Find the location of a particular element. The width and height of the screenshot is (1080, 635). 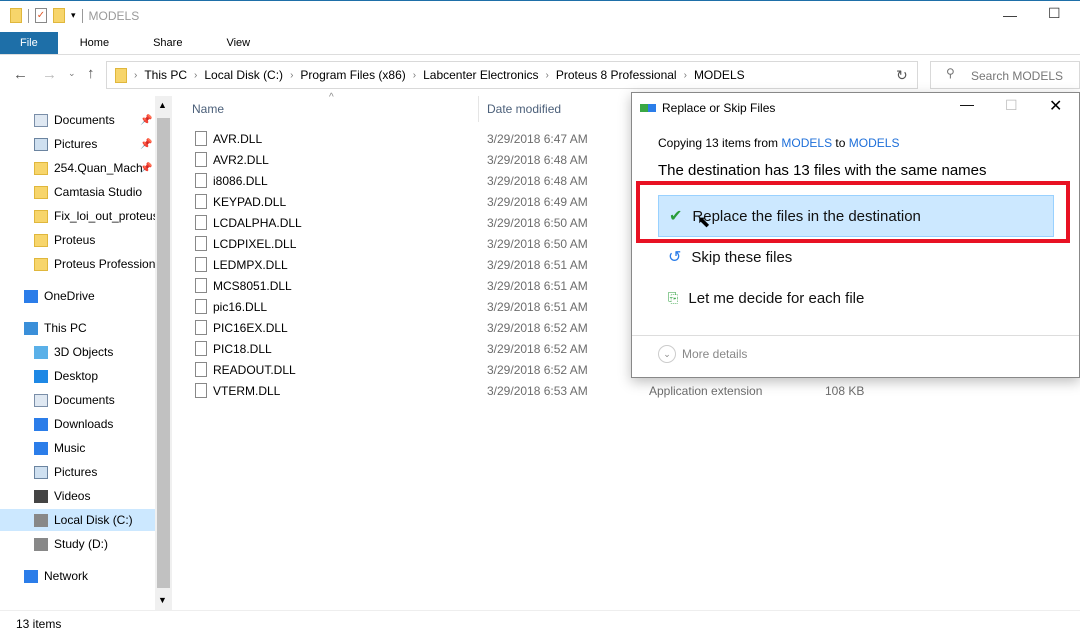

recent-locations-icon: ⌄ is located at coordinates (72, 73).